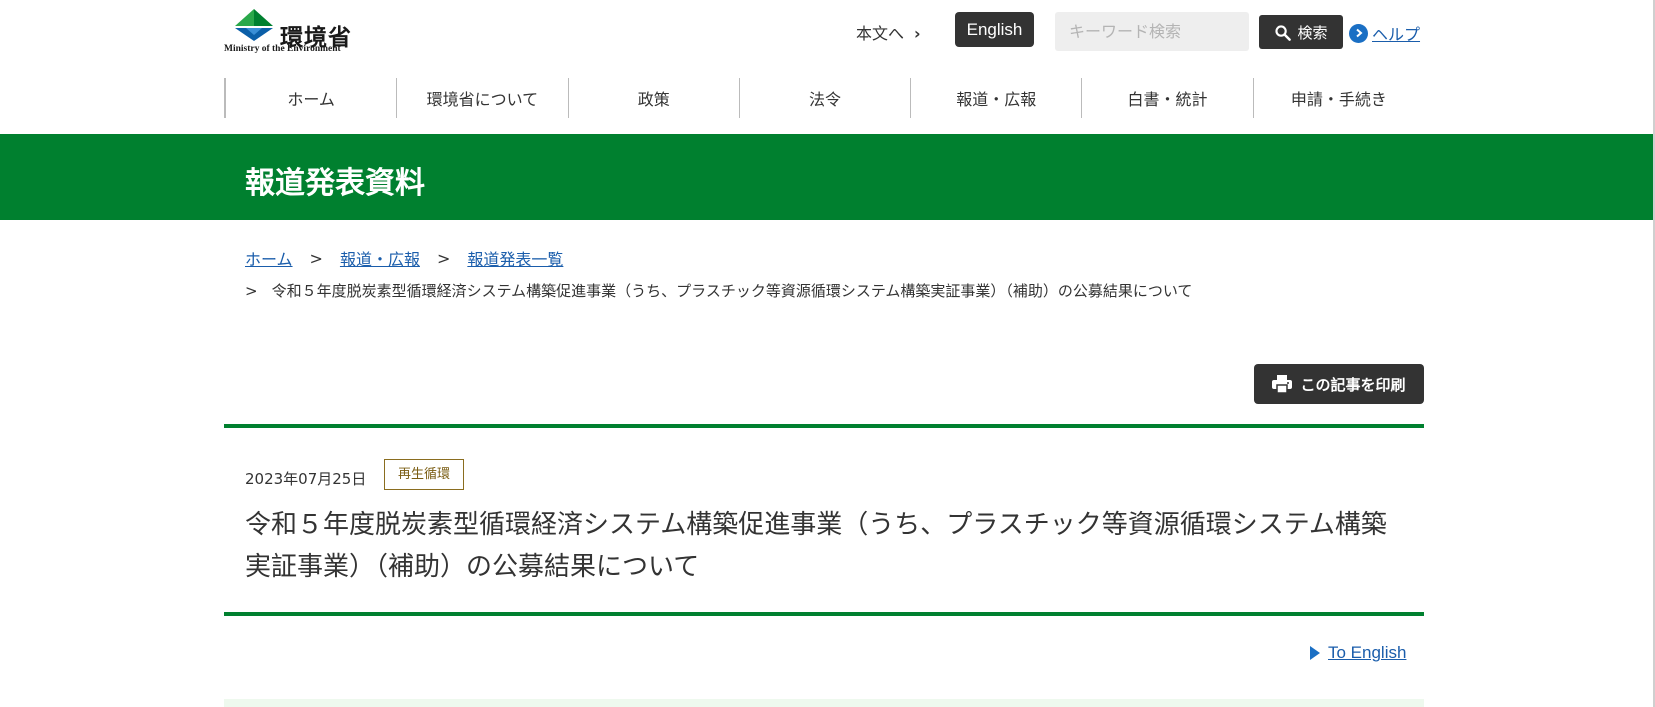 Image resolution: width=1655 pixels, height=707 pixels. I want to click on skip-to-content-link: 本文へ ›, so click(888, 32).